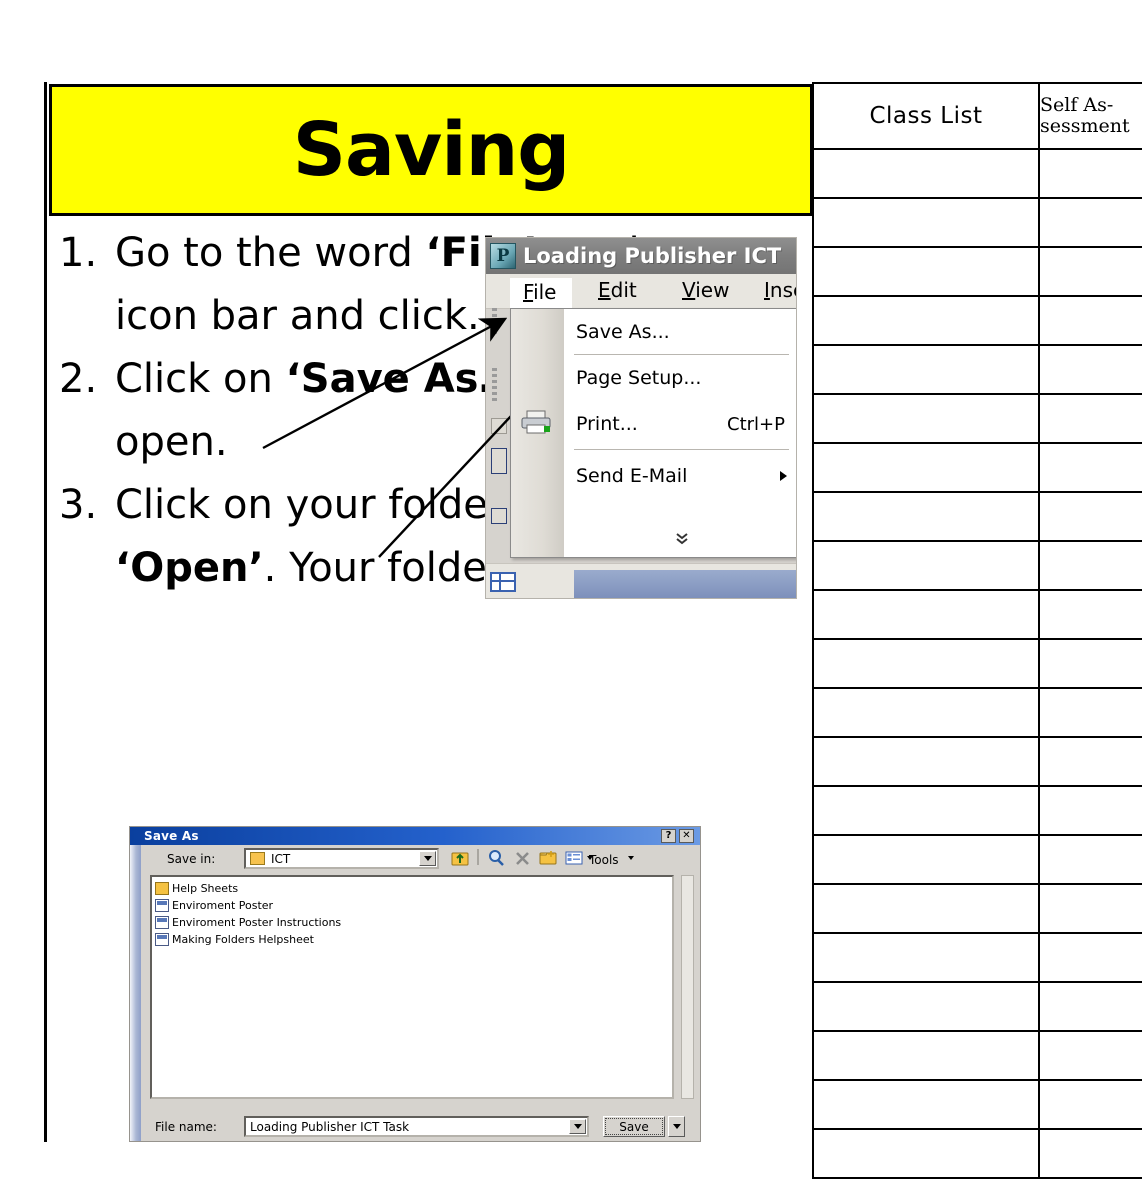 The height and width of the screenshot is (1179, 1142). What do you see at coordinates (522, 858) in the screenshot?
I see `delete-icon` at bounding box center [522, 858].